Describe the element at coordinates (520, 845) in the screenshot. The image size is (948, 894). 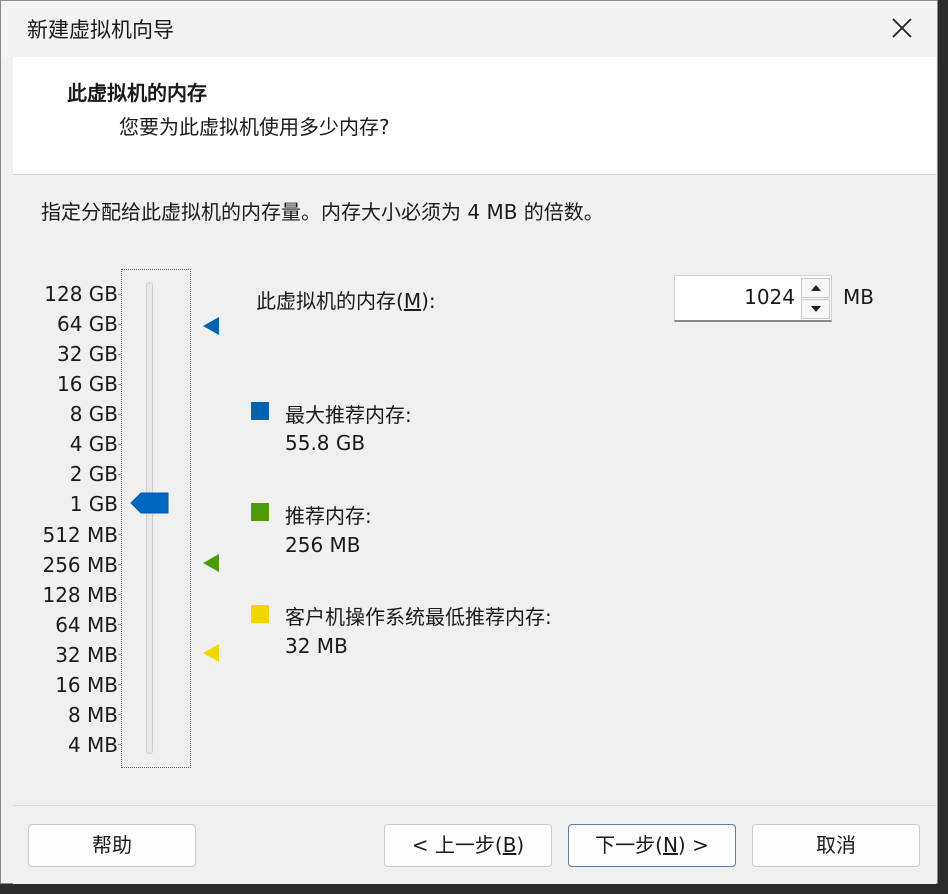
I see `back-label-suffix: )` at that location.